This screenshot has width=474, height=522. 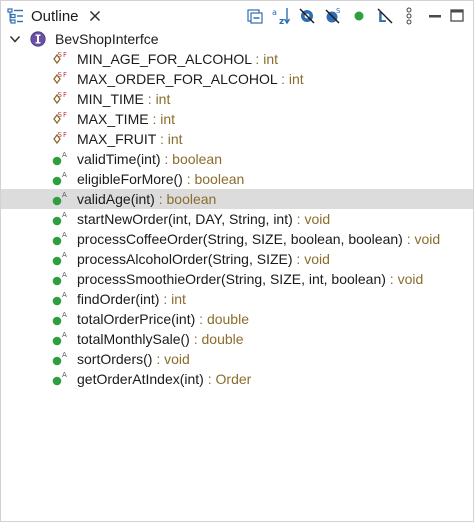 What do you see at coordinates (255, 16) in the screenshot?
I see `collapse-all-button` at bounding box center [255, 16].